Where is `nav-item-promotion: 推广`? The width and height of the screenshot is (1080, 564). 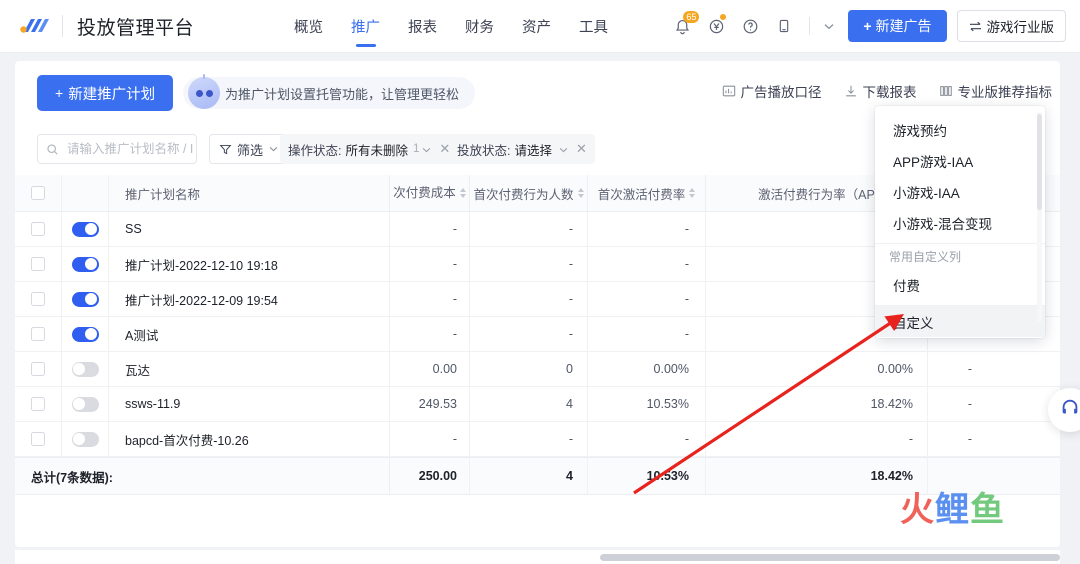
nav-item-promotion: 推广 is located at coordinates (365, 26).